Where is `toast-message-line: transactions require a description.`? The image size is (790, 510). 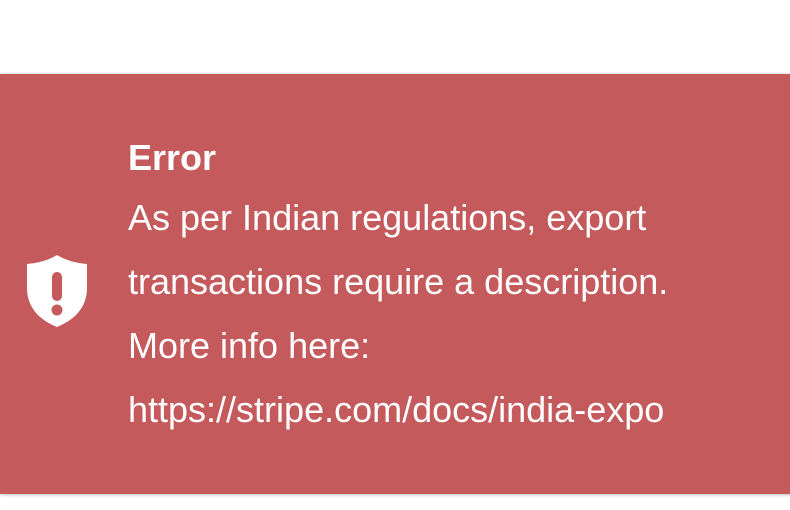 toast-message-line: transactions require a description. is located at coordinates (398, 281).